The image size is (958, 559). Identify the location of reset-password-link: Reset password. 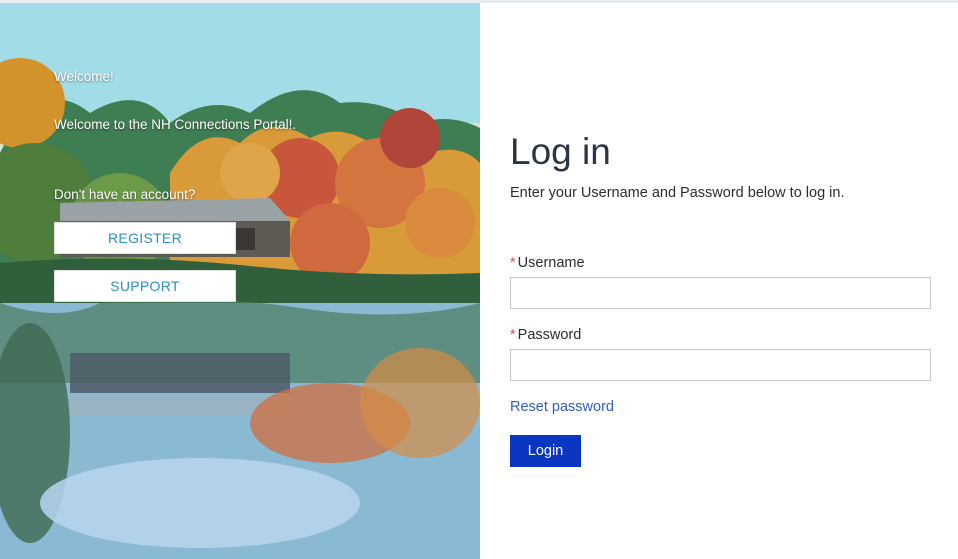
(562, 407).